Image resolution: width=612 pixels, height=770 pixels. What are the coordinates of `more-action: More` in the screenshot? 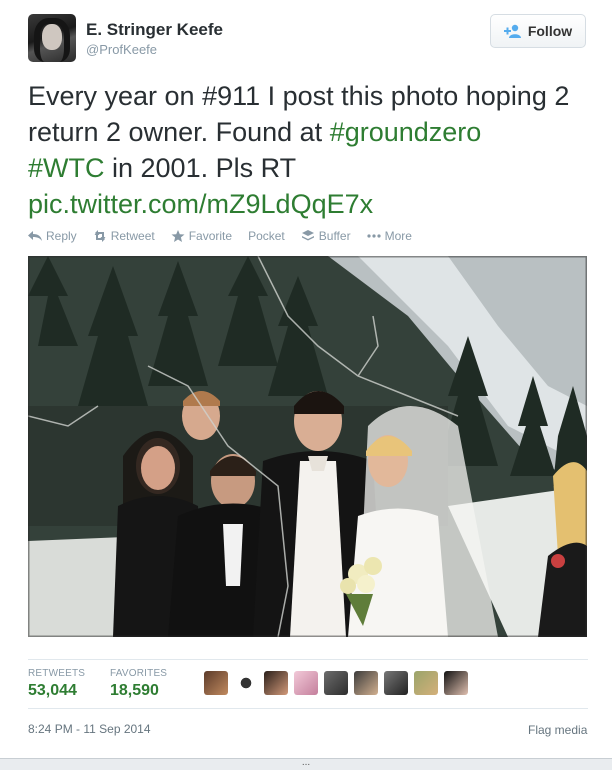 It's located at (389, 236).